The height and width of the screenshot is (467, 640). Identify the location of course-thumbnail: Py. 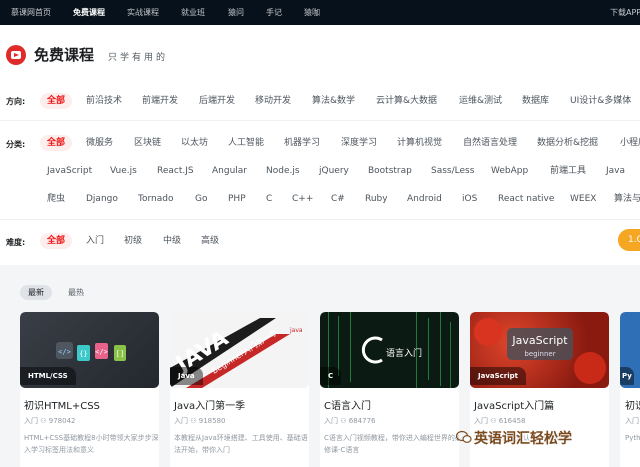
(630, 350).